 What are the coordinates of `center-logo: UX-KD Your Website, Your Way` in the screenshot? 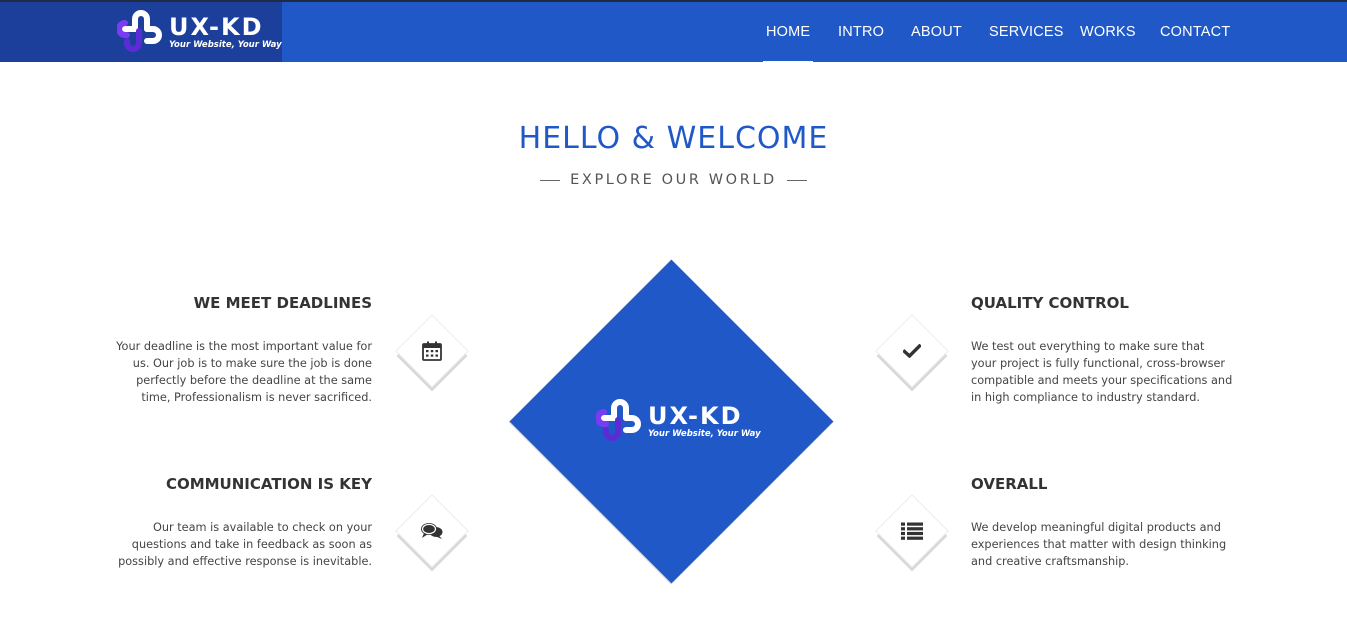 It's located at (678, 421).